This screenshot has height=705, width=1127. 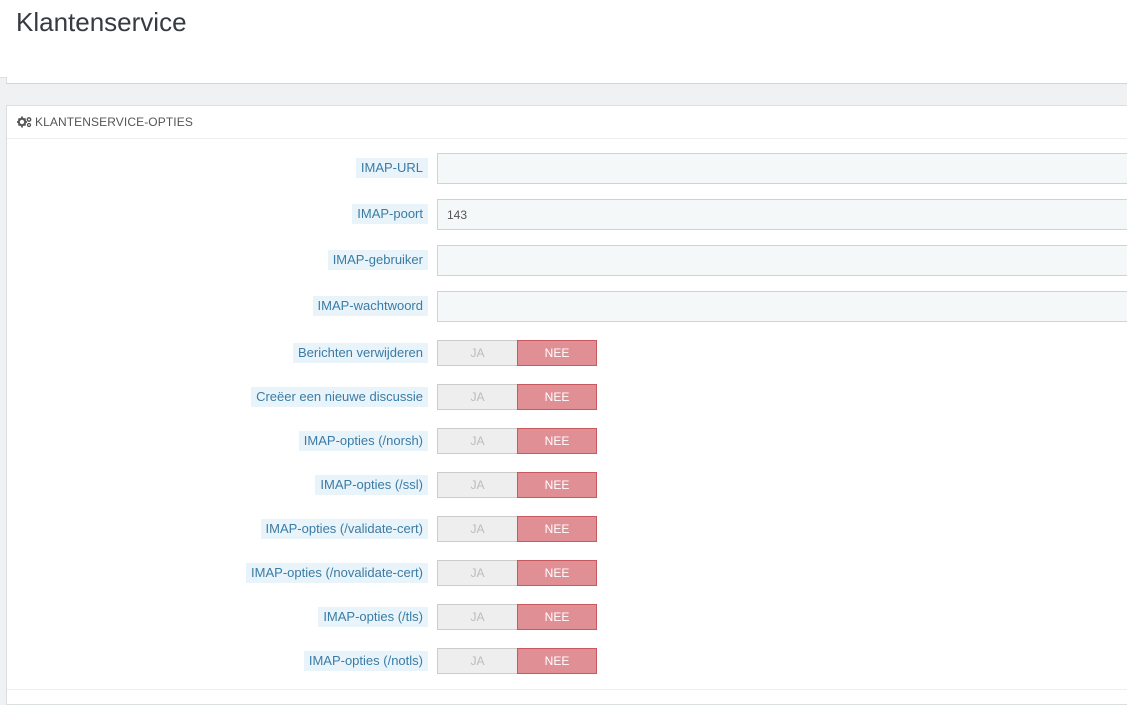 I want to click on form-row-imap-user: IMAP-gebruiker, so click(x=567, y=261).